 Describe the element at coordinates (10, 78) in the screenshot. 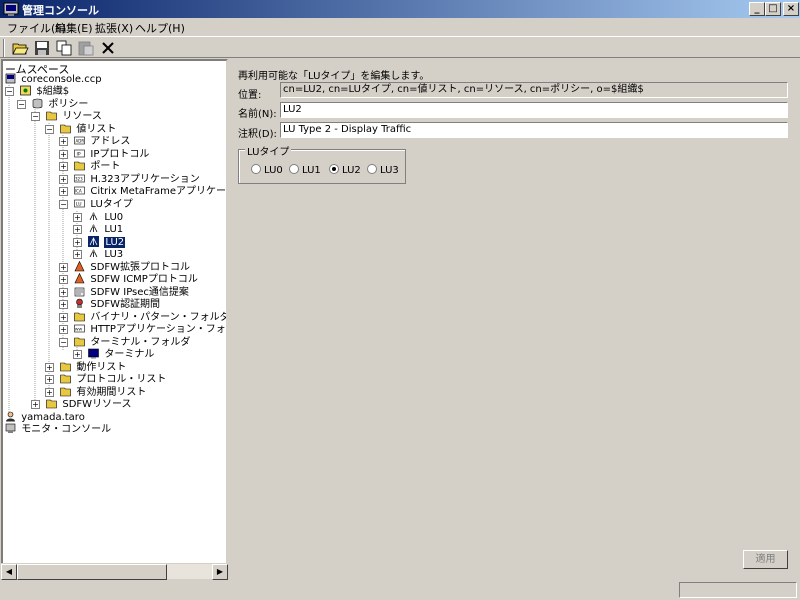

I see `console-file-icon` at that location.